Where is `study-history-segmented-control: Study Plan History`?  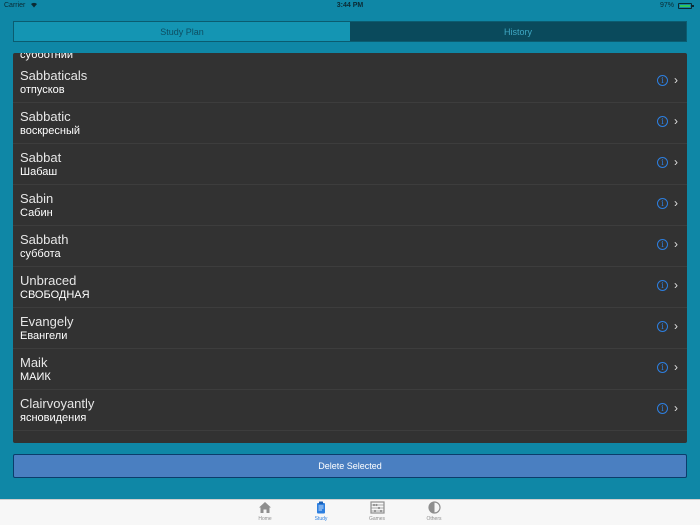 study-history-segmented-control: Study Plan History is located at coordinates (350, 31).